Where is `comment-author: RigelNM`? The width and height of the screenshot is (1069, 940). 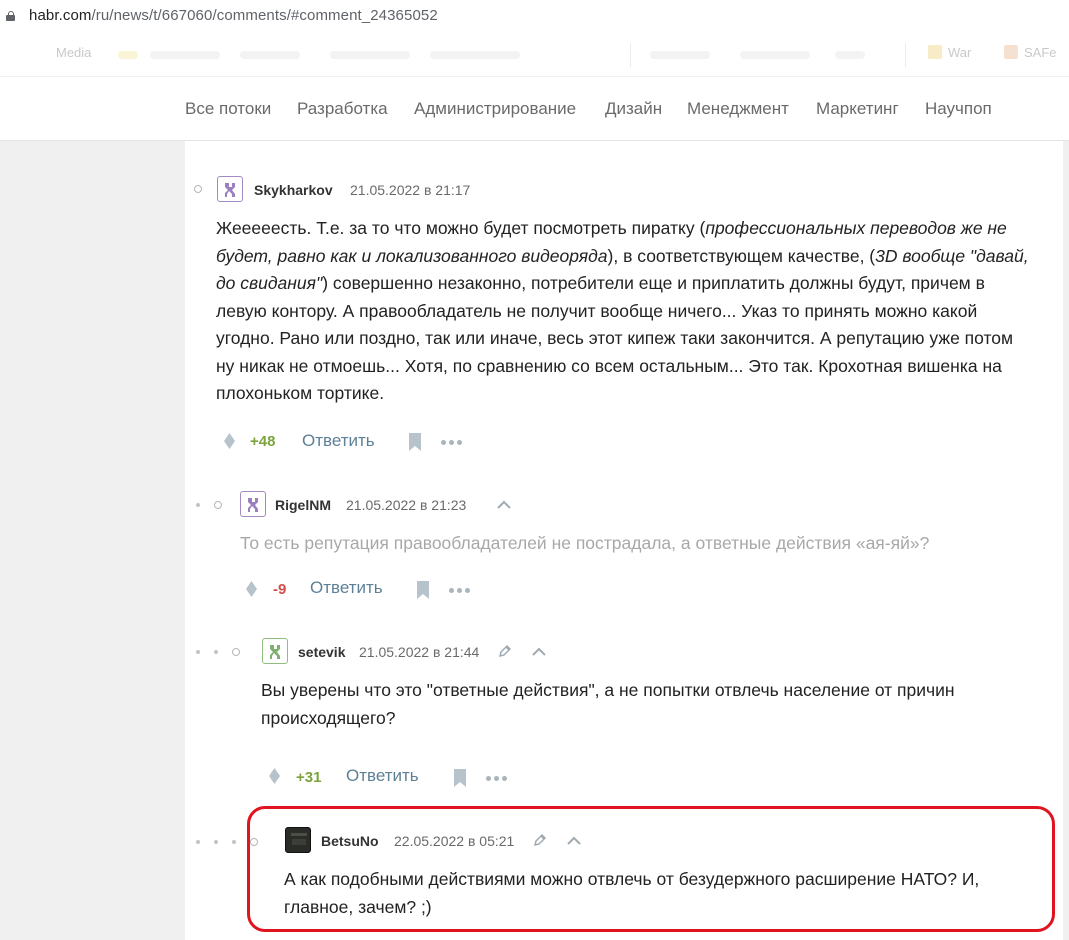
comment-author: RigelNM is located at coordinates (303, 505).